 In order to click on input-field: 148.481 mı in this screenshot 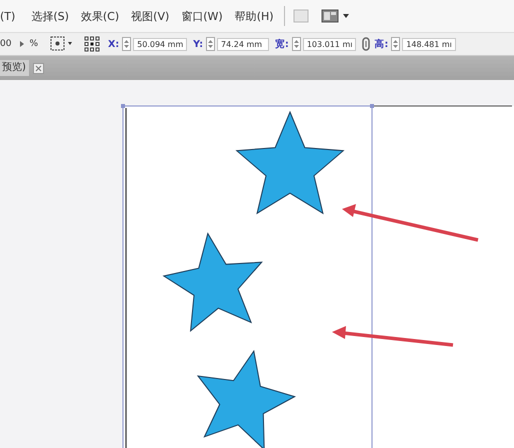, I will do `click(429, 44)`.